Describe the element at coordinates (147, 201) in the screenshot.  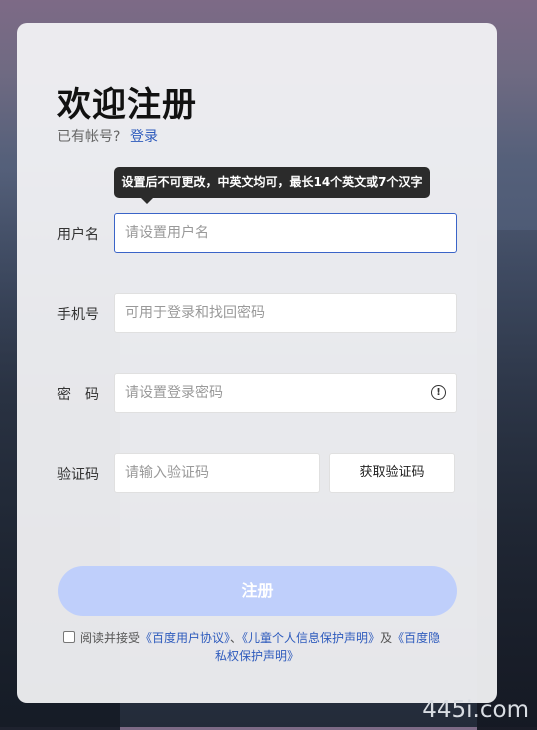
I see `tooltip-arrow` at that location.